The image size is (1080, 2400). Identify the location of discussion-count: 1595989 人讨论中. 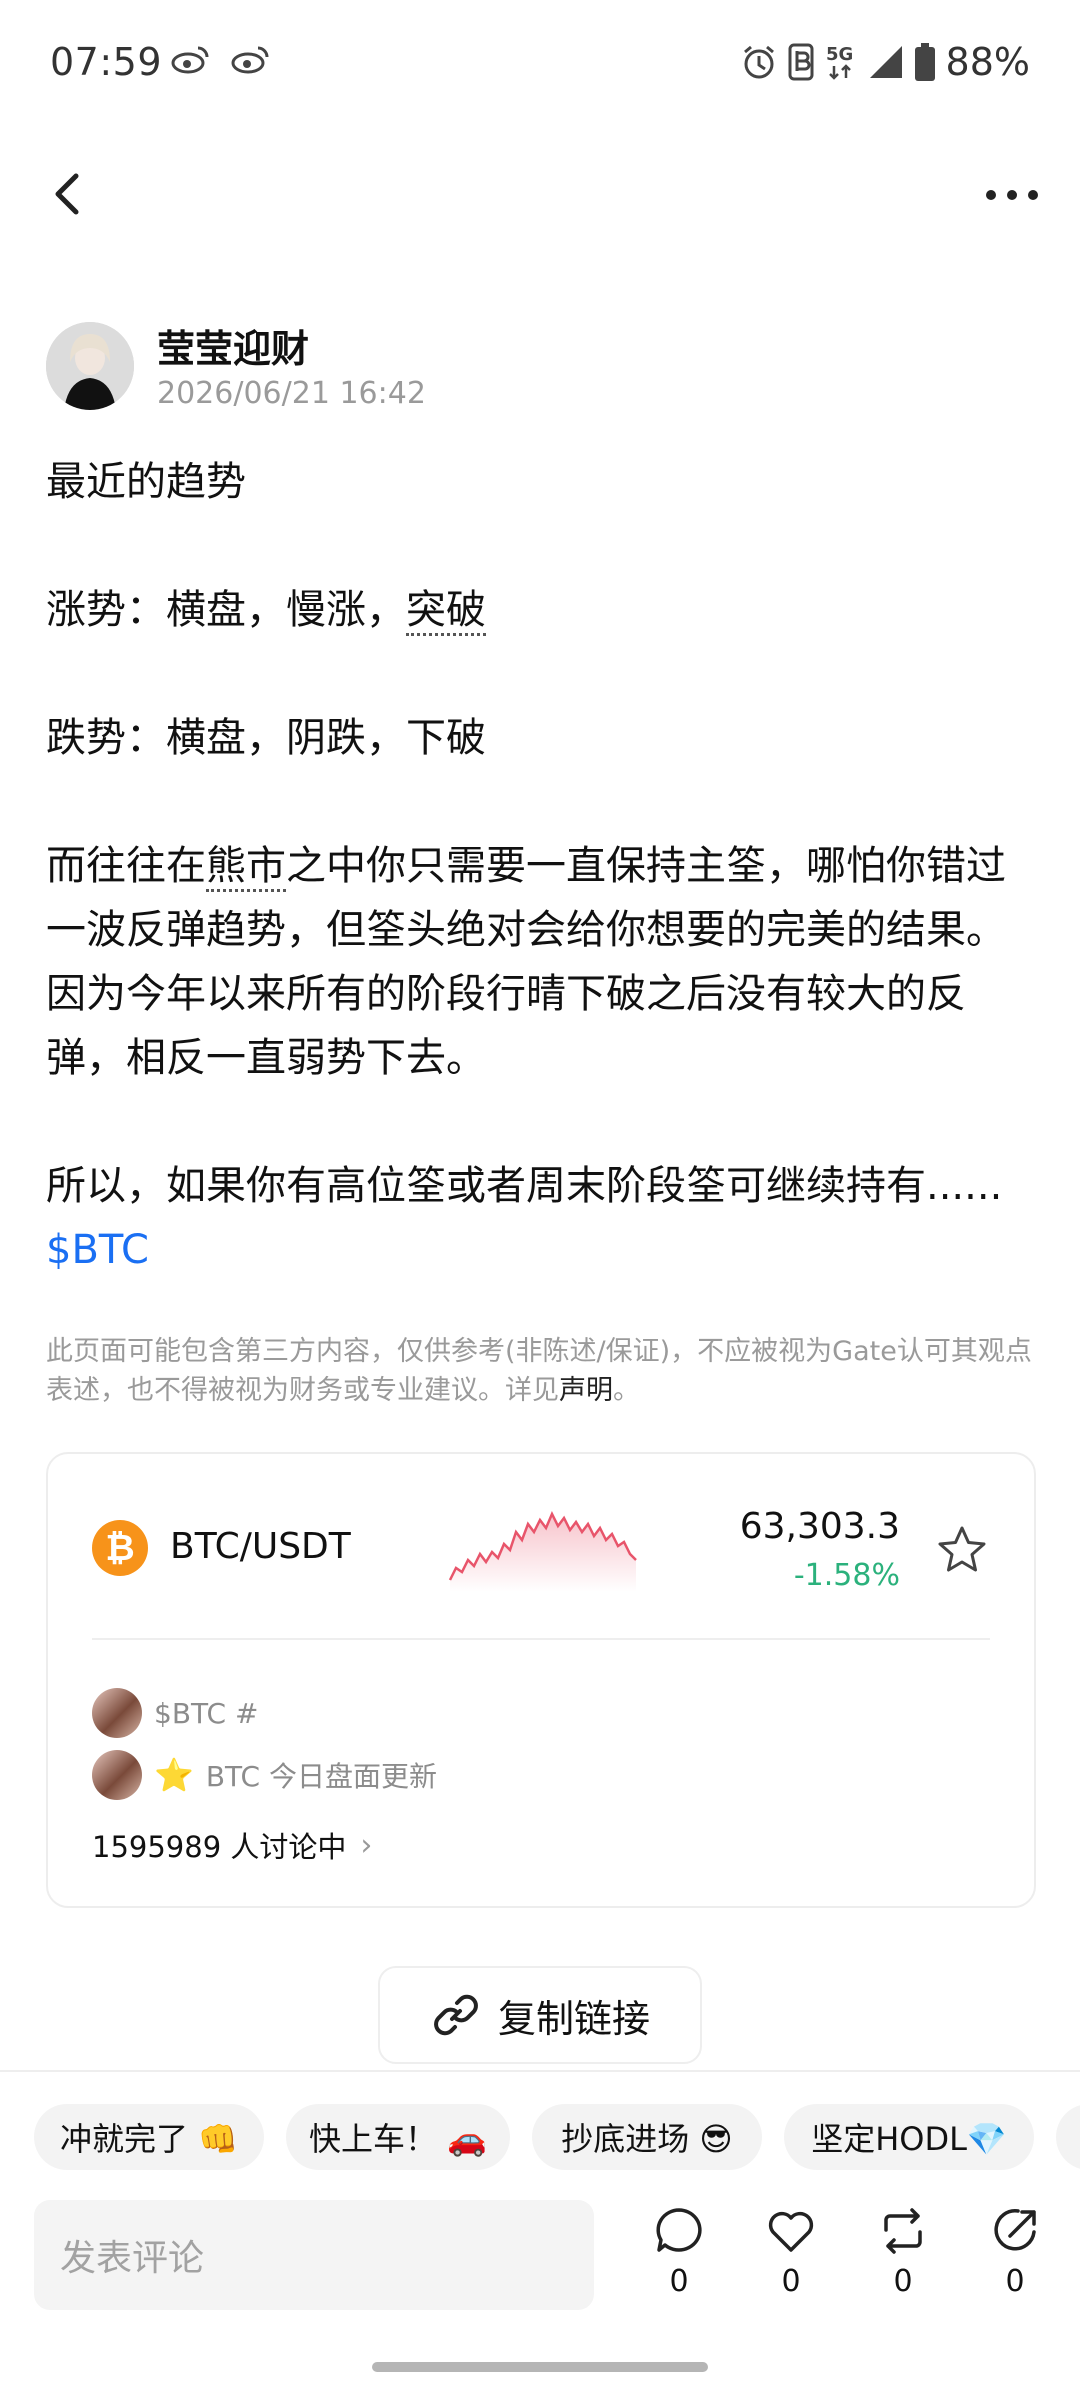
(219, 1847).